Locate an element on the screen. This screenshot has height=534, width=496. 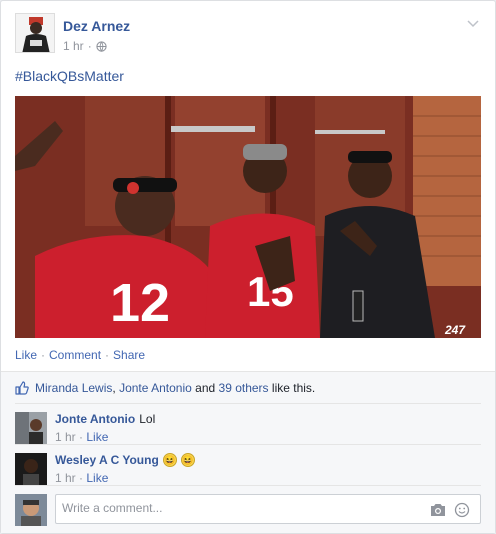
post-actions: Like · Comment · Share is located at coordinates (80, 355).